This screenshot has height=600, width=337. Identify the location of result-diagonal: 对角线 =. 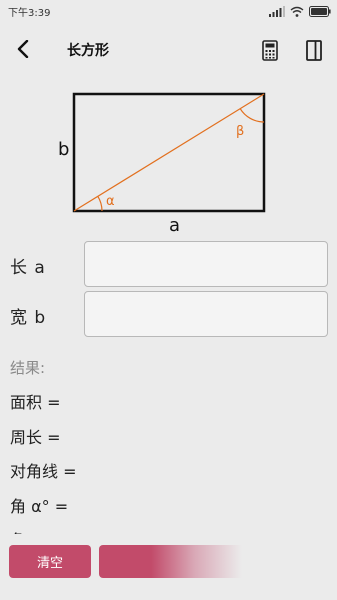
(43, 471).